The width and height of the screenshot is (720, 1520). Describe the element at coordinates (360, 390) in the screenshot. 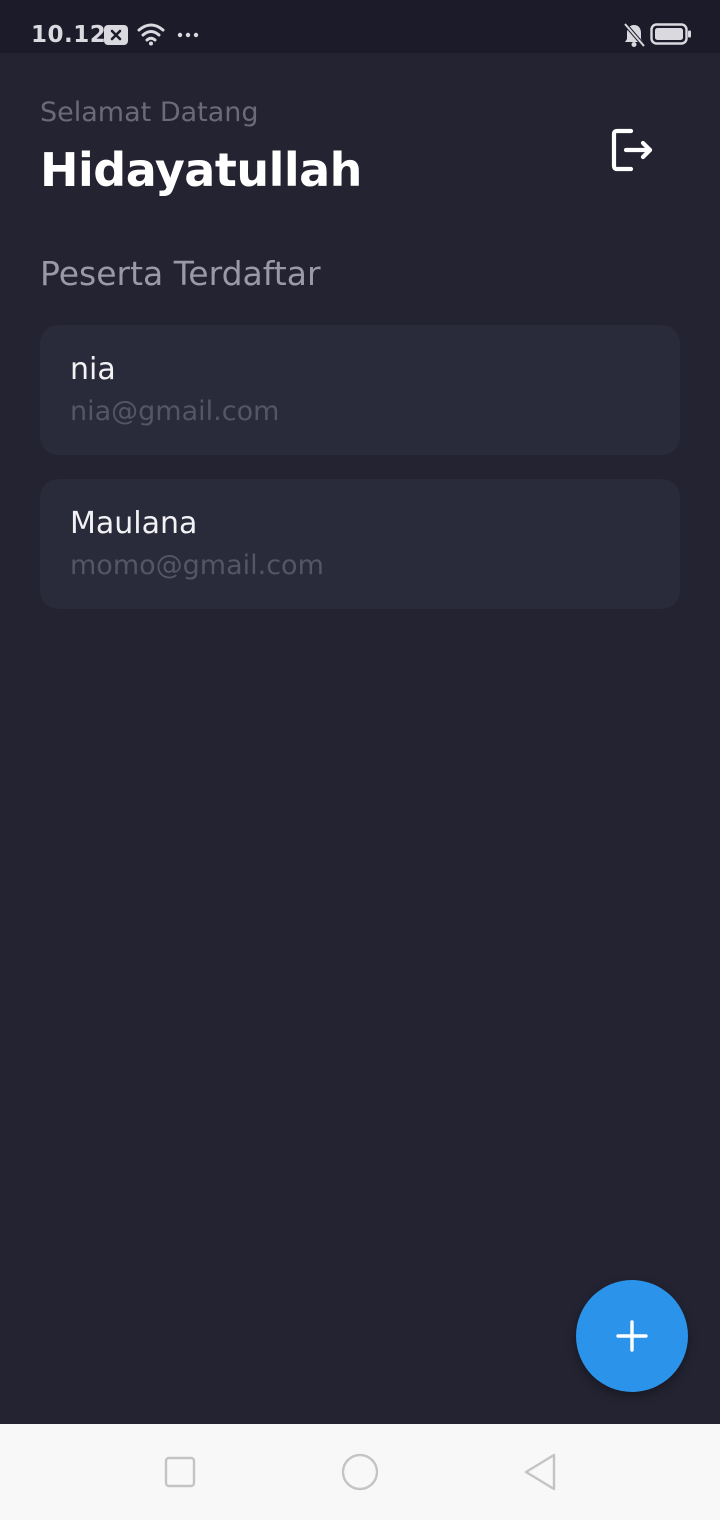

I see `participant-card: nia nia@gmail.com` at that location.